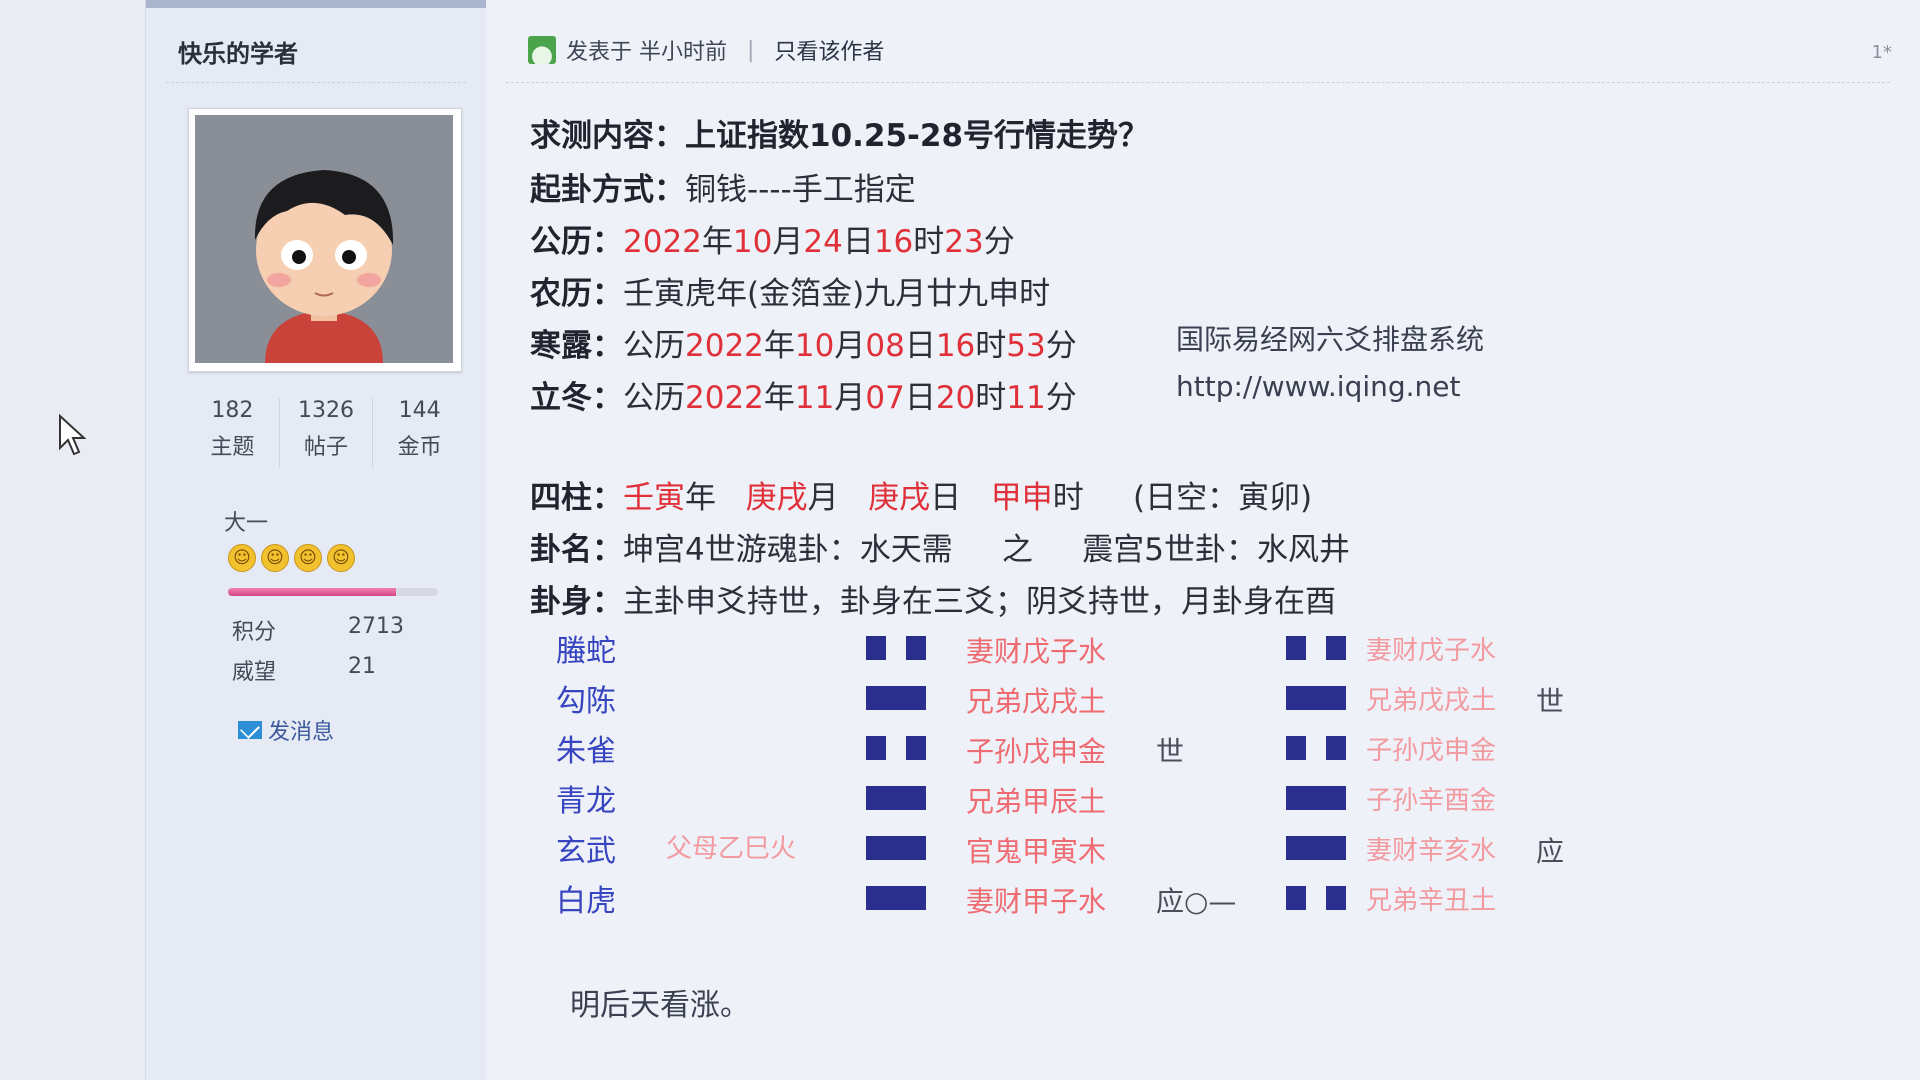 The height and width of the screenshot is (1080, 1920). Describe the element at coordinates (250, 730) in the screenshot. I see `mail-icon` at that location.